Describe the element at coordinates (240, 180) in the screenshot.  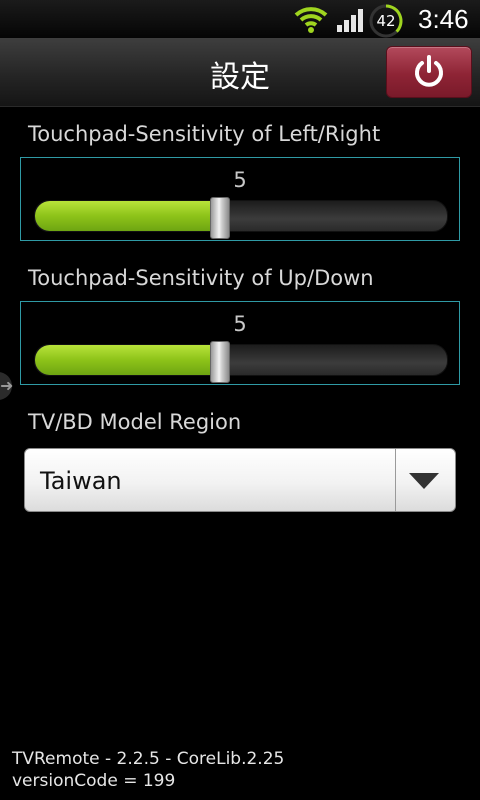
I see `horizontal-sensitivity-value: 5` at that location.